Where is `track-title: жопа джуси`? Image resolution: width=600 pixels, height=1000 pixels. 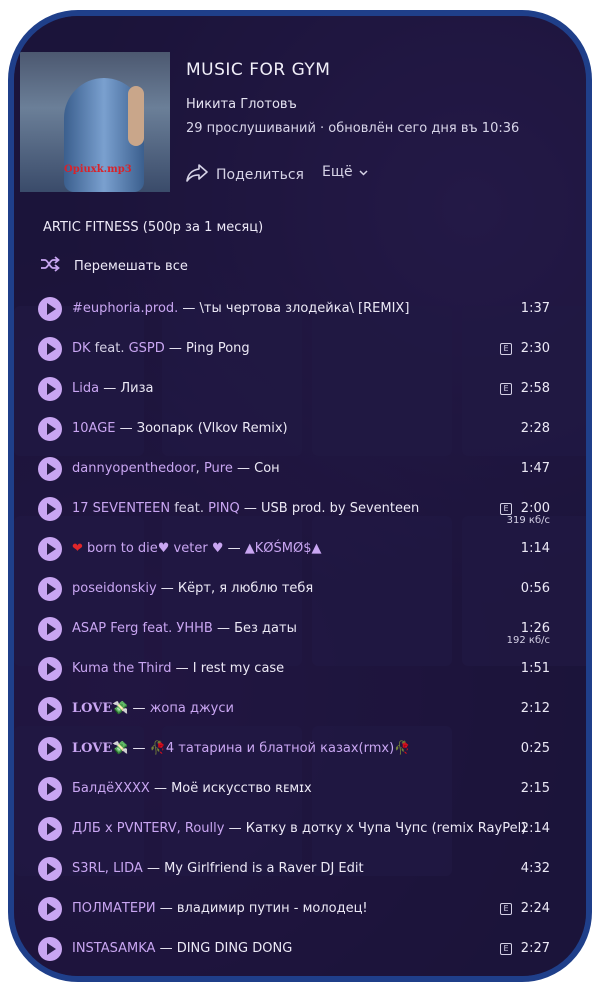
track-title: жопа джуси is located at coordinates (191, 708).